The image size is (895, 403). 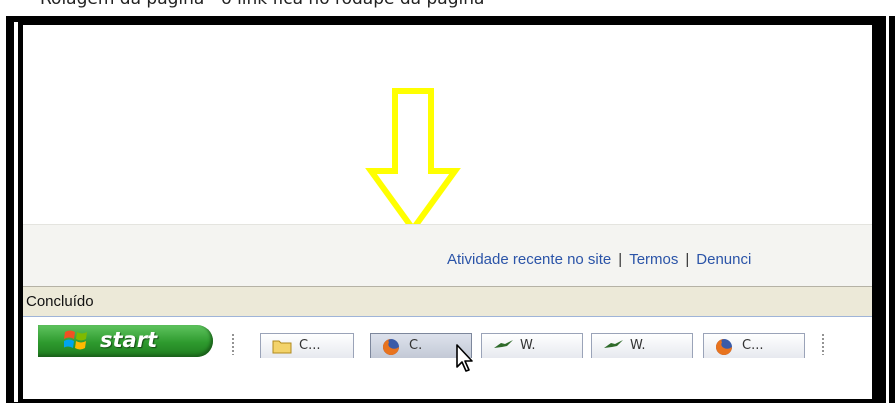 I want to click on start-button: start, so click(x=125, y=341).